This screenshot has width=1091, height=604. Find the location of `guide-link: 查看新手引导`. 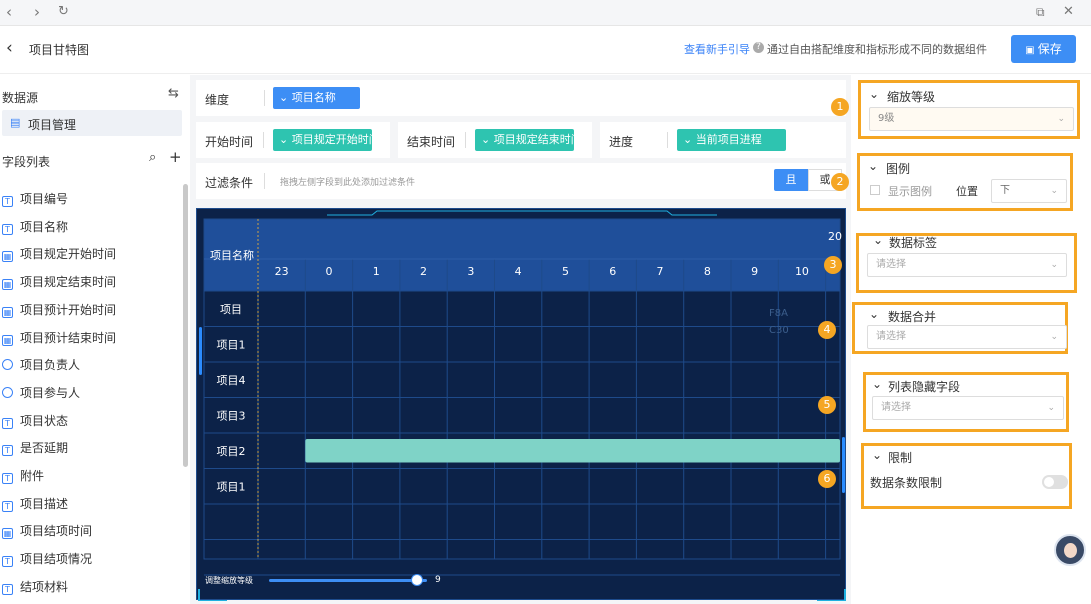

guide-link: 查看新手引导 is located at coordinates (717, 49).